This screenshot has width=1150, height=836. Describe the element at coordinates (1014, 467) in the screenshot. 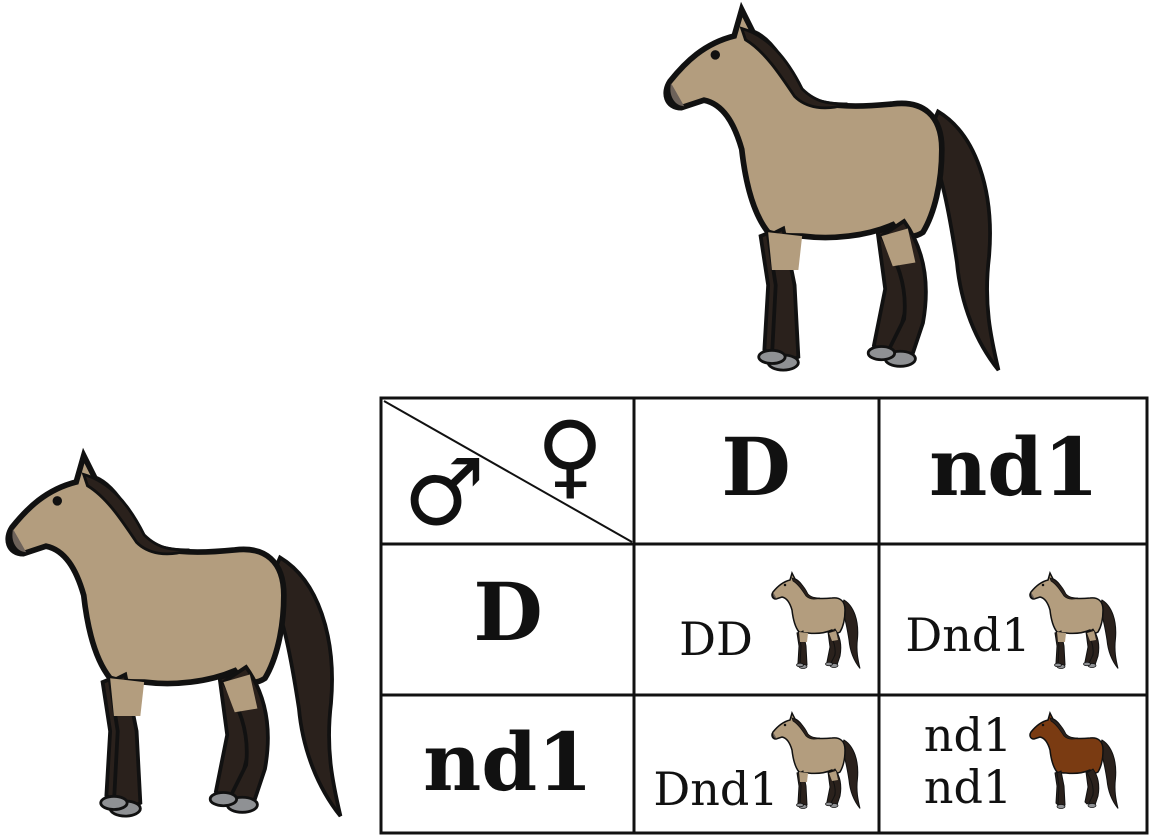

I see `column-header-2: nd1` at that location.